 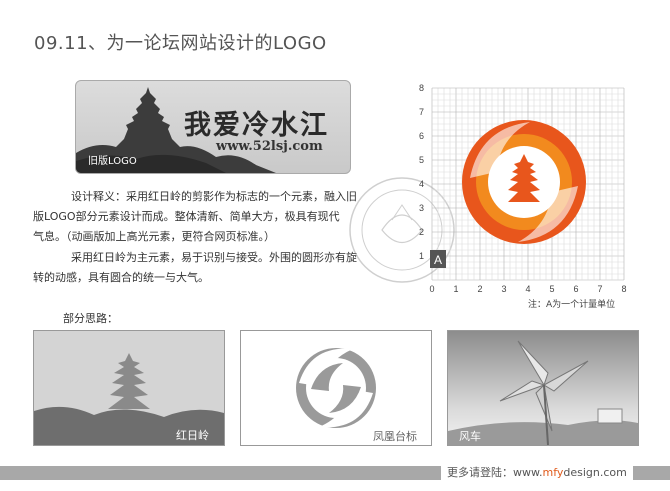 I want to click on photo-hongriling: 红日岭, so click(x=129, y=388).